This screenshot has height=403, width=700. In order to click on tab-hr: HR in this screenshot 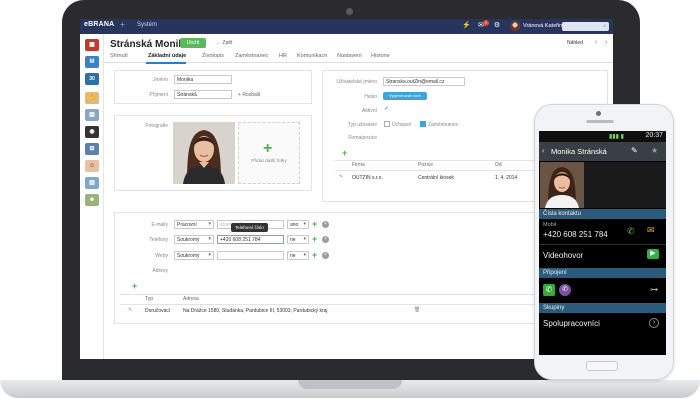, I will do `click(283, 56)`.